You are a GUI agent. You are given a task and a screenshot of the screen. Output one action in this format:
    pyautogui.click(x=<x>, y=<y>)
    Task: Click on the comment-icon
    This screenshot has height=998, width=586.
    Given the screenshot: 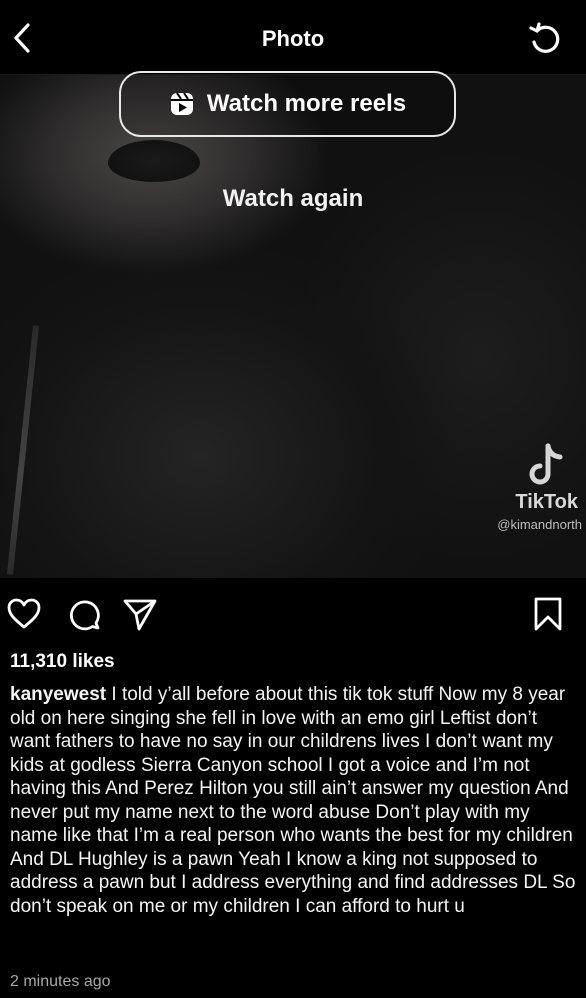 What is the action you would take?
    pyautogui.click(x=84, y=615)
    